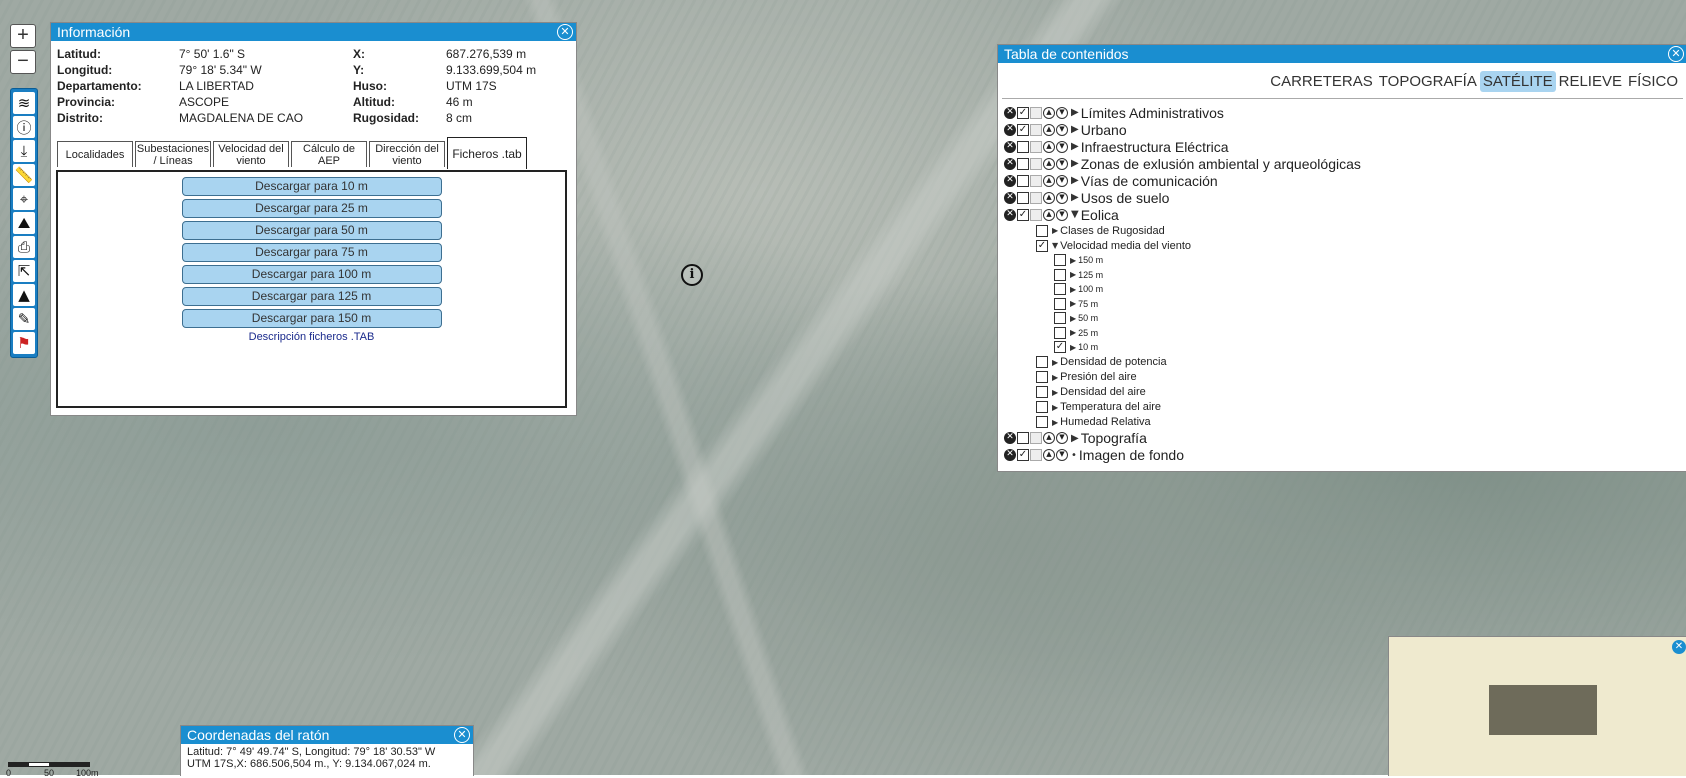  I want to click on tab-velocidad-del-viento: Velocidad del viento, so click(251, 154).